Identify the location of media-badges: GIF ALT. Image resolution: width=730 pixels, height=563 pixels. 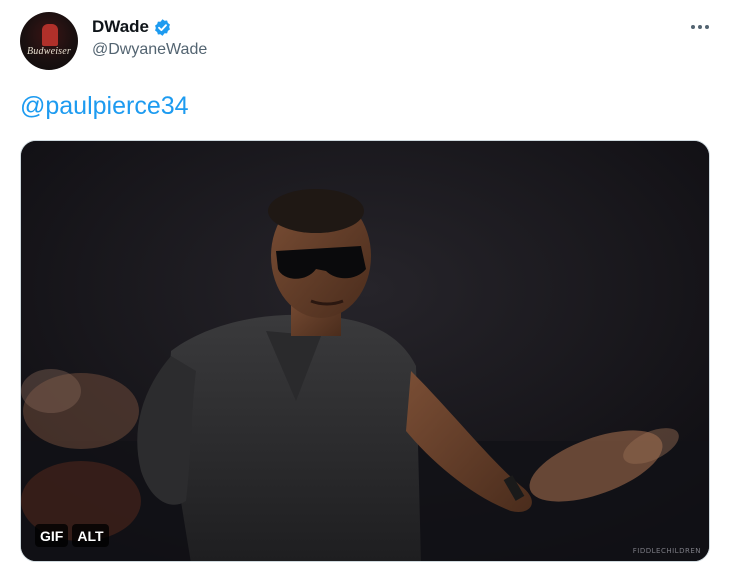
(72, 535).